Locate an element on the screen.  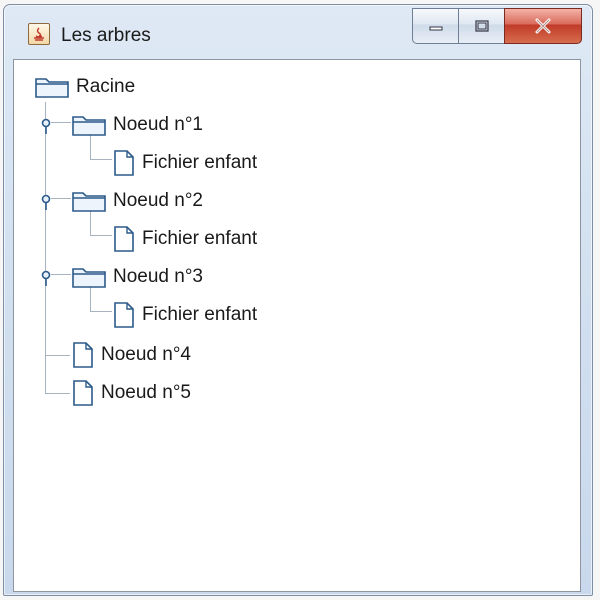
tree-node-3-child: Fichier enfant is located at coordinates (184, 315).